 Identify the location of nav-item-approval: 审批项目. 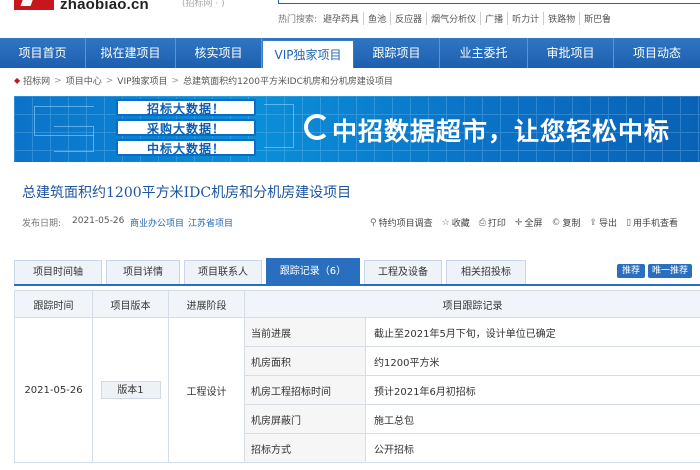
(571, 53).